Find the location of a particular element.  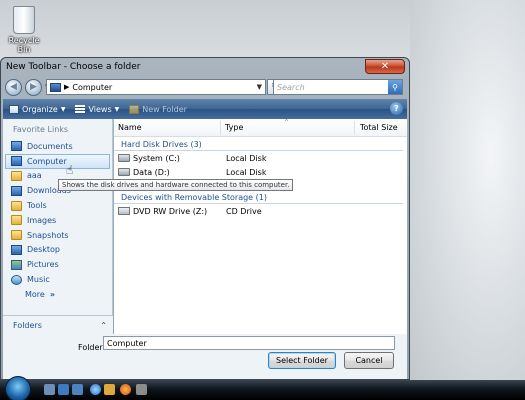

sidebar-item-label: Desktop is located at coordinates (43, 250).